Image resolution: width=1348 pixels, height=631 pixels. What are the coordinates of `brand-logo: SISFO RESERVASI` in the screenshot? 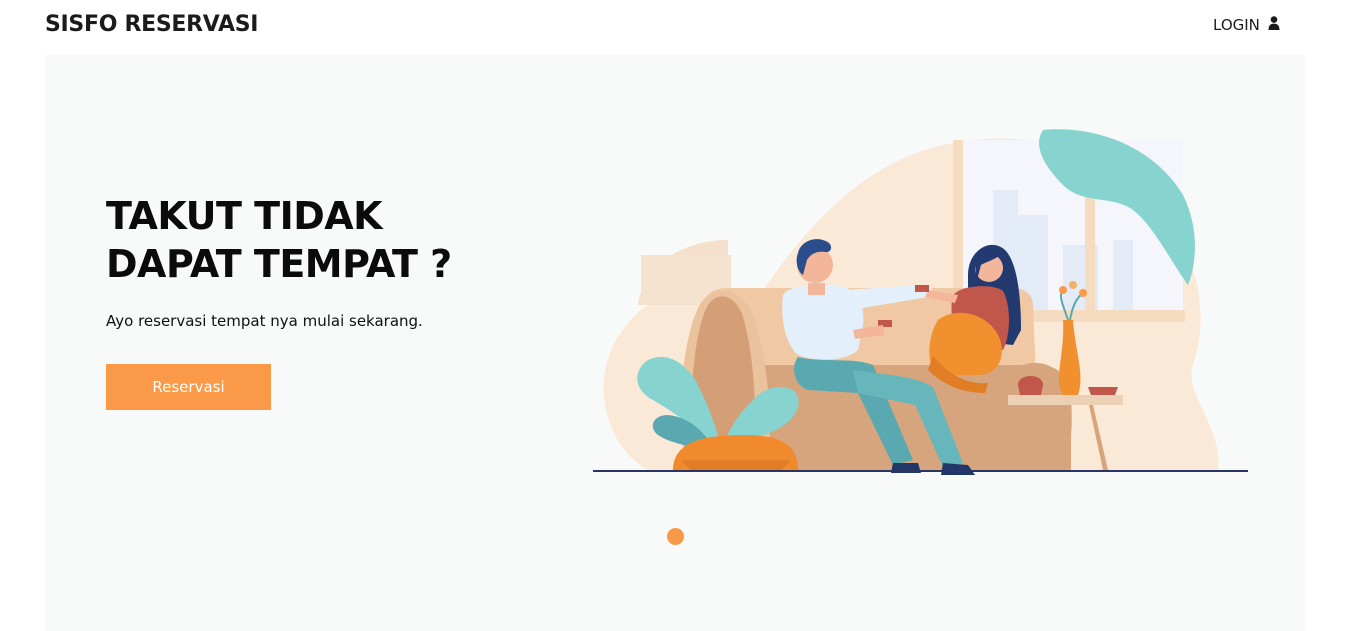 It's located at (151, 24).